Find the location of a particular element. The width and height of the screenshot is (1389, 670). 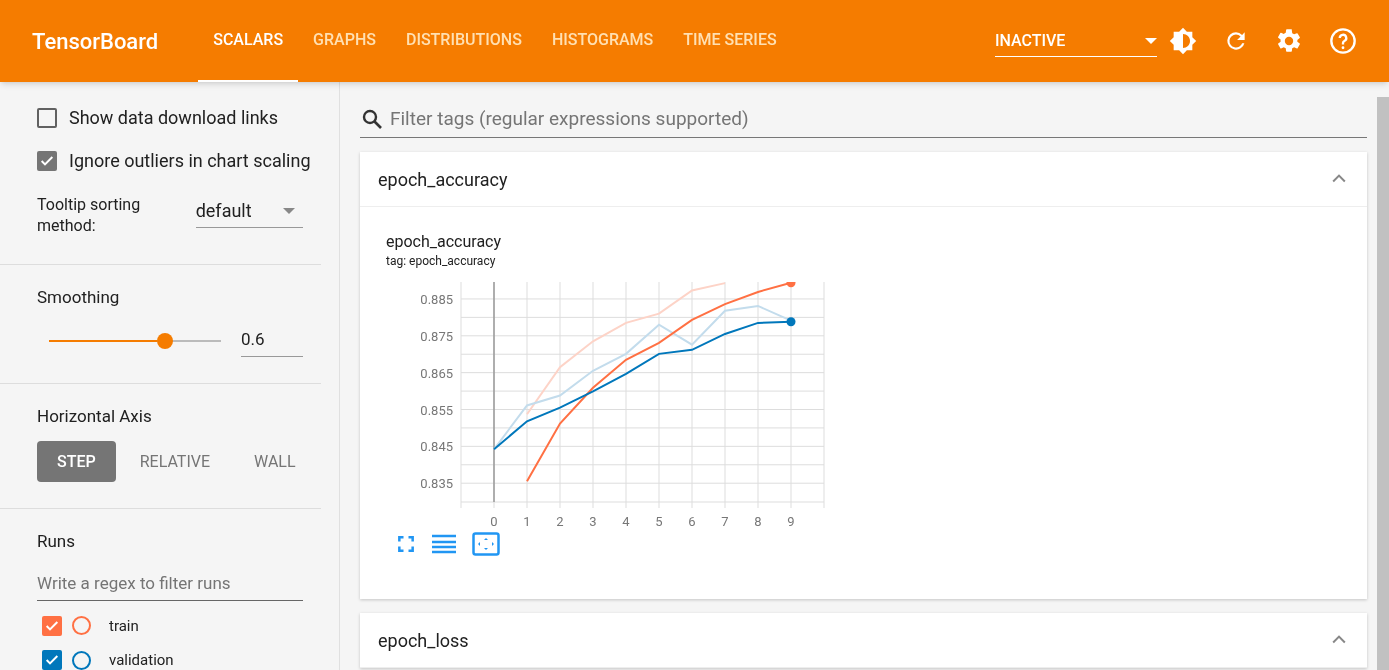

brightness-icon is located at coordinates (1183, 41).